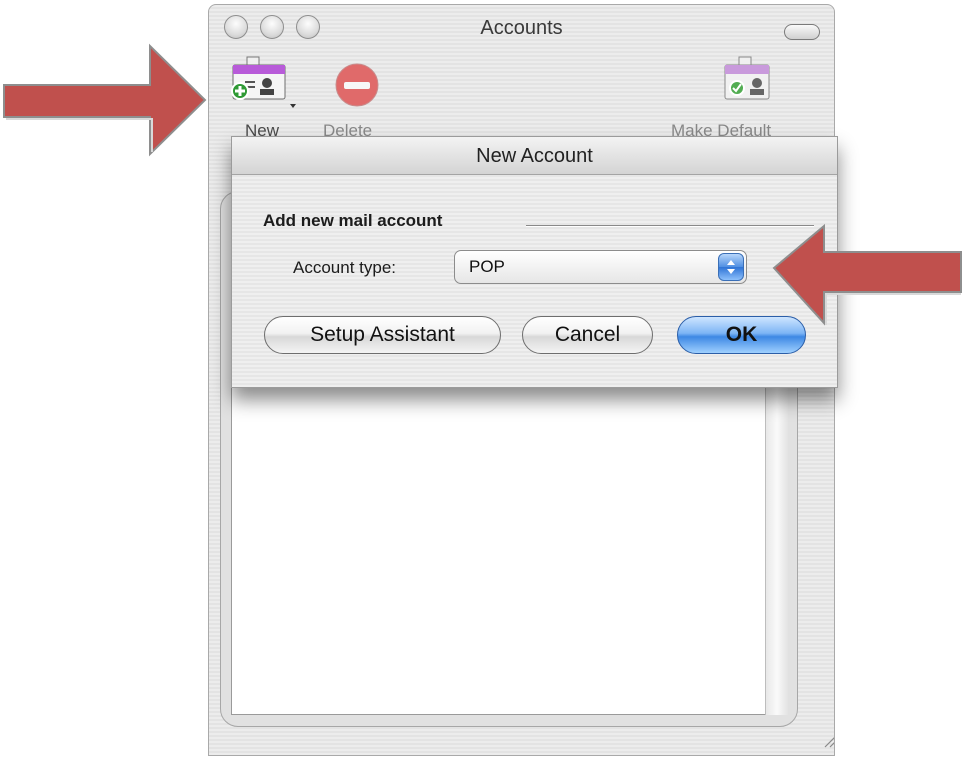 This screenshot has height=757, width=963. What do you see at coordinates (731, 267) in the screenshot?
I see `select-stepper-icon` at bounding box center [731, 267].